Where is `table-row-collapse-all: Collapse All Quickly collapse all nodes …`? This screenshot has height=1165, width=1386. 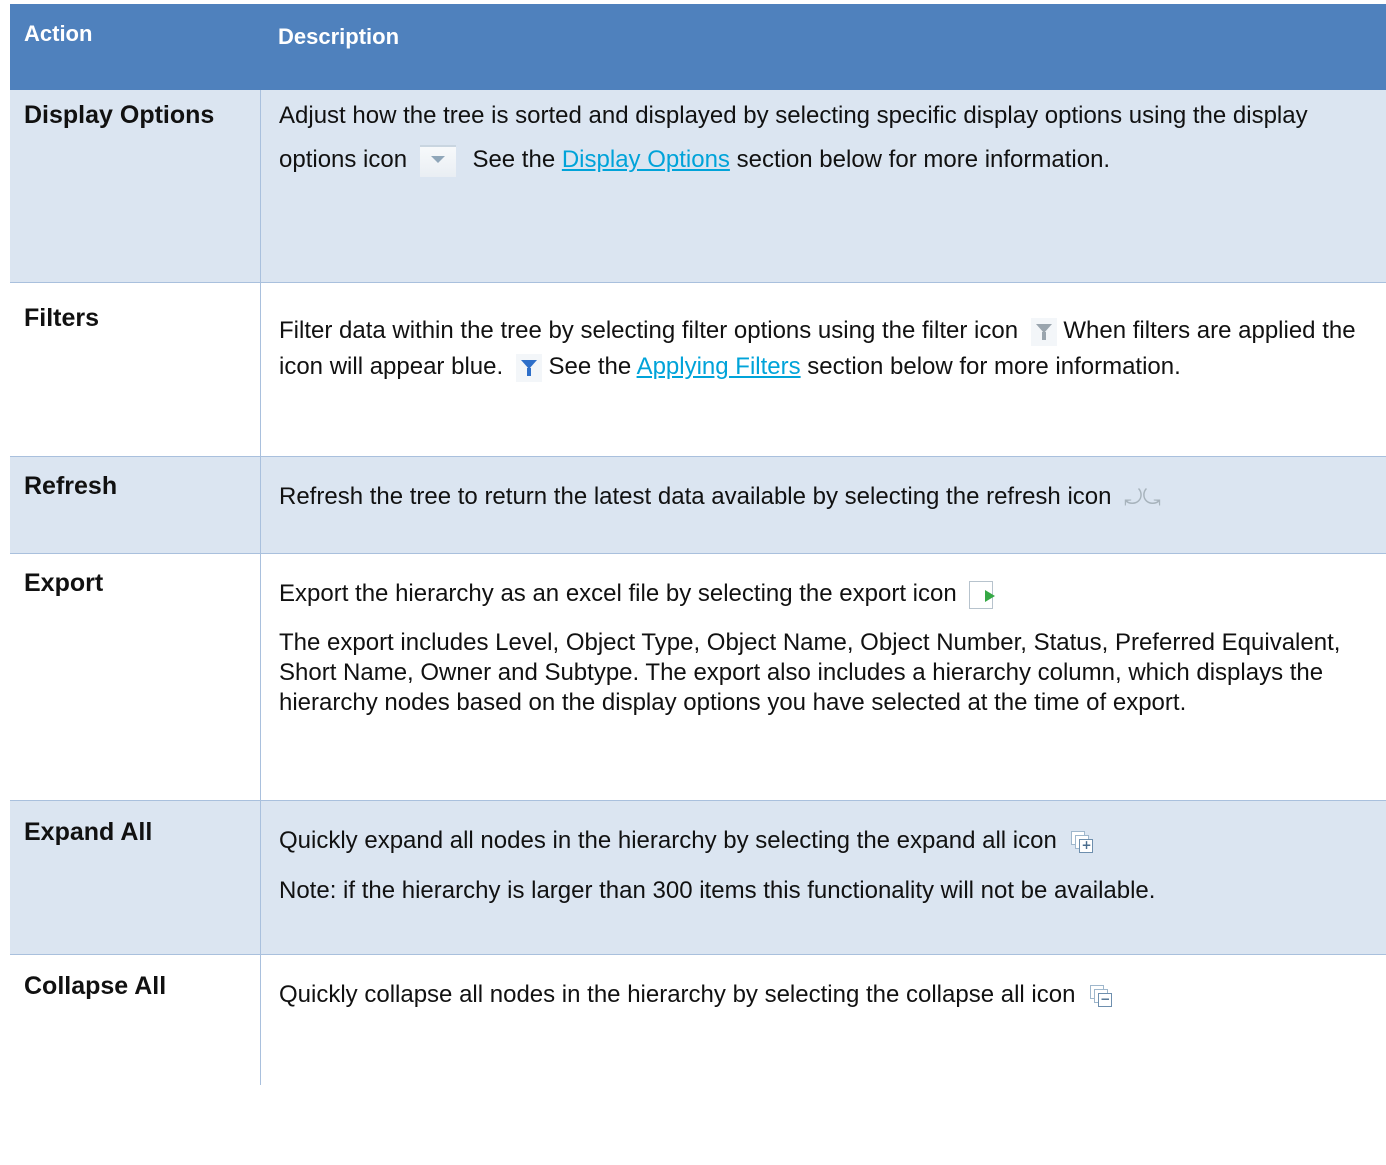 table-row-collapse-all: Collapse All Quickly collapse all nodes … is located at coordinates (698, 1020).